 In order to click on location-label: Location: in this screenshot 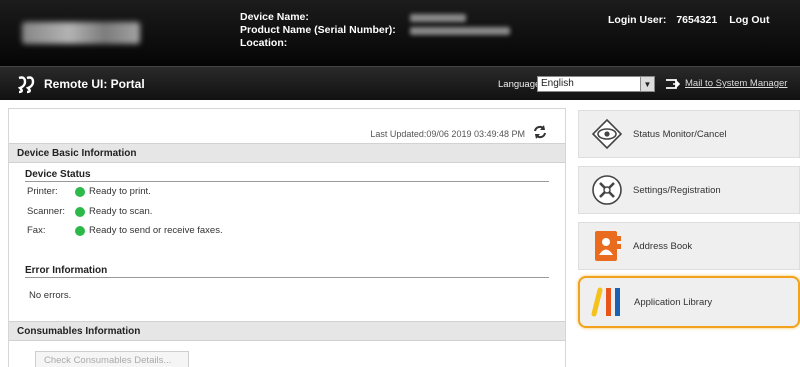, I will do `click(264, 43)`.